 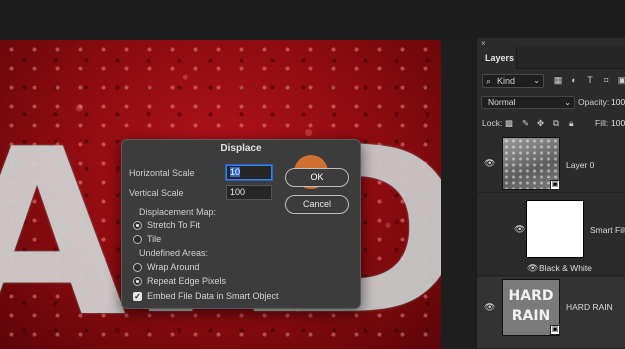 I want to click on cancel-button: Cancel, so click(x=317, y=204).